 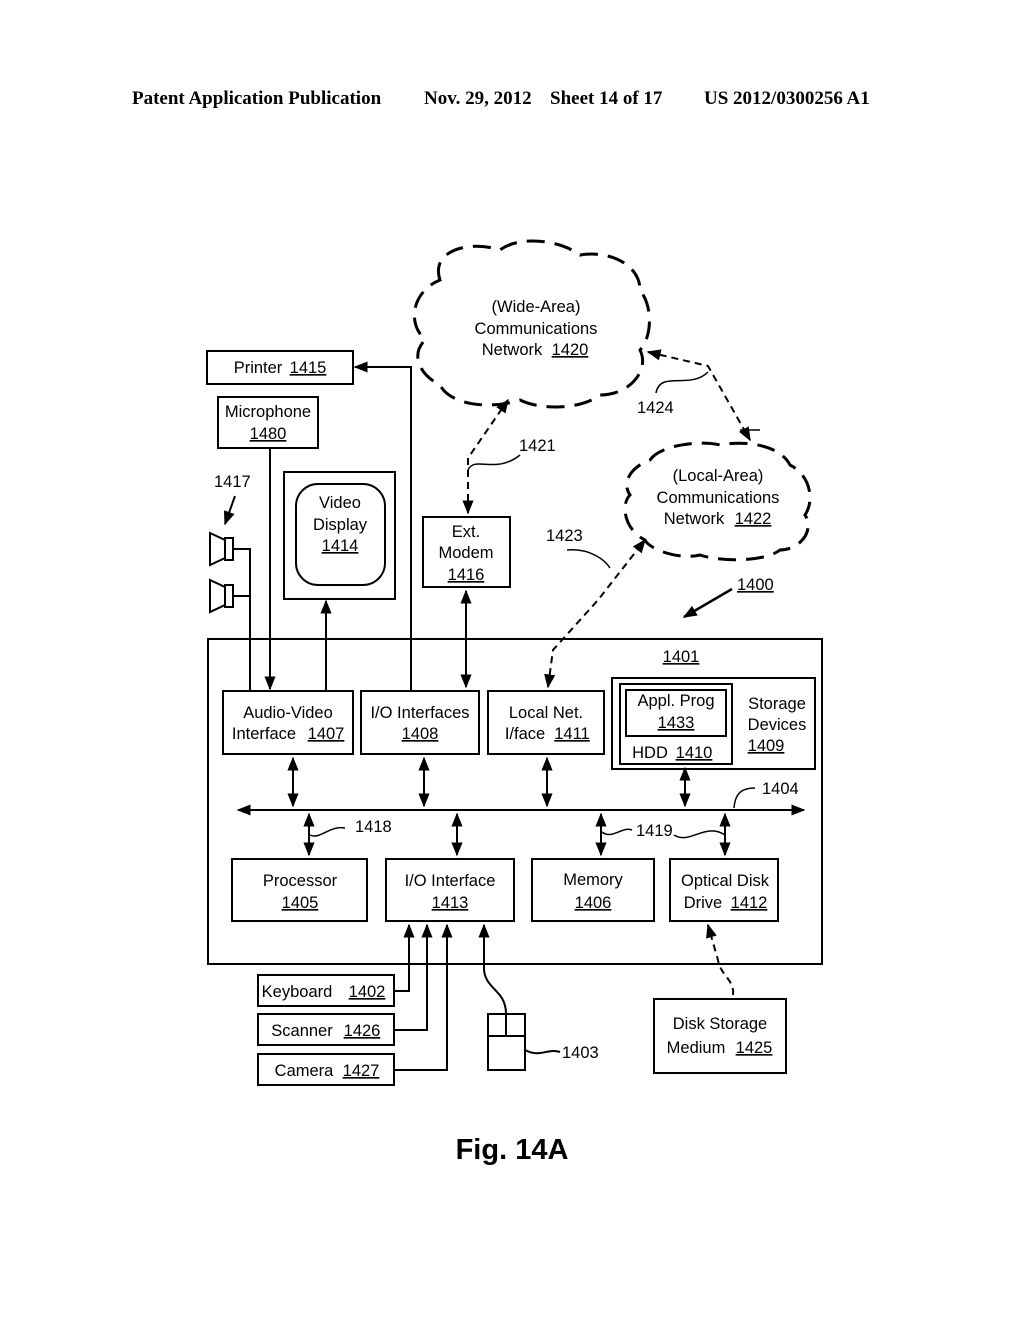 What do you see at coordinates (450, 881) in the screenshot?
I see `io-interface-label: I/O Interface` at bounding box center [450, 881].